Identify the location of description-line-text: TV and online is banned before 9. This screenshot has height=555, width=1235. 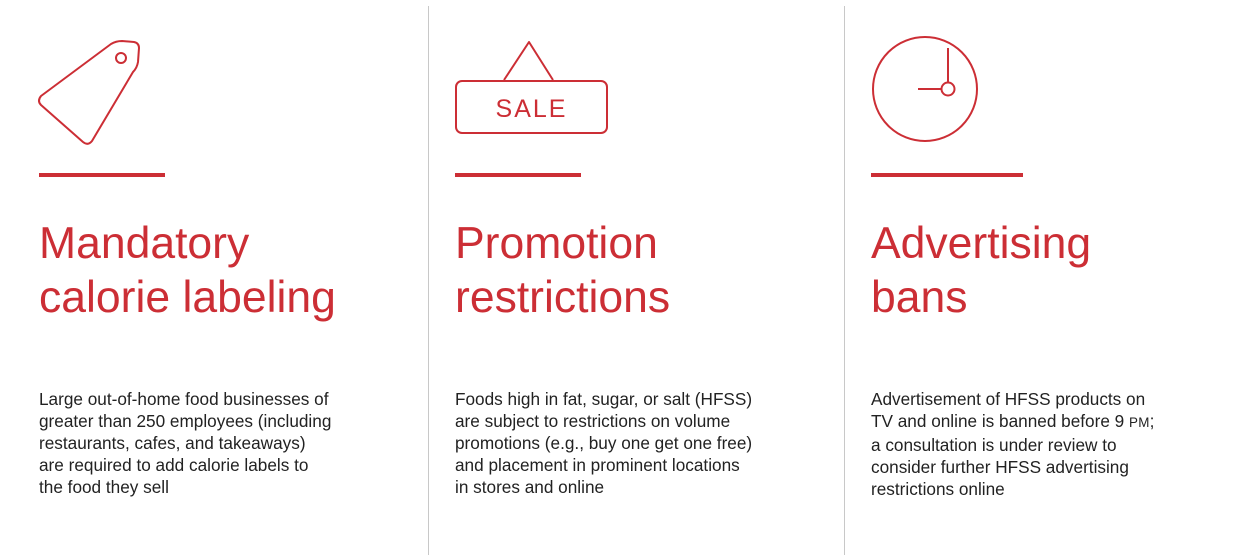
(998, 421).